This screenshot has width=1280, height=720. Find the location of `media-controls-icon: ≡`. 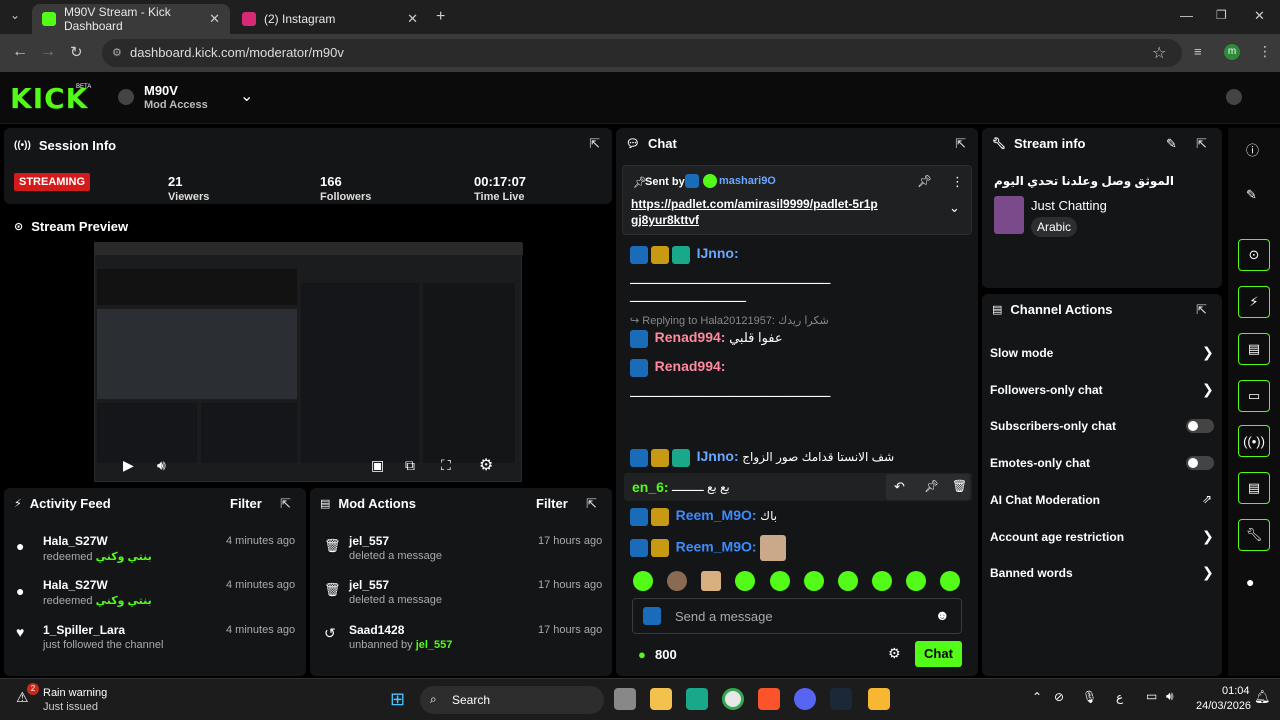

media-controls-icon: ≡ is located at coordinates (1198, 51).